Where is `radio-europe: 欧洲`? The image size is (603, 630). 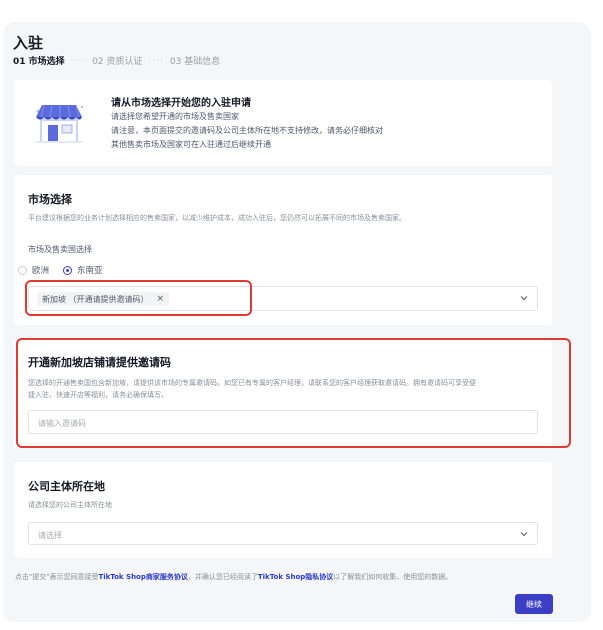
radio-europe: 欧洲 is located at coordinates (33, 270).